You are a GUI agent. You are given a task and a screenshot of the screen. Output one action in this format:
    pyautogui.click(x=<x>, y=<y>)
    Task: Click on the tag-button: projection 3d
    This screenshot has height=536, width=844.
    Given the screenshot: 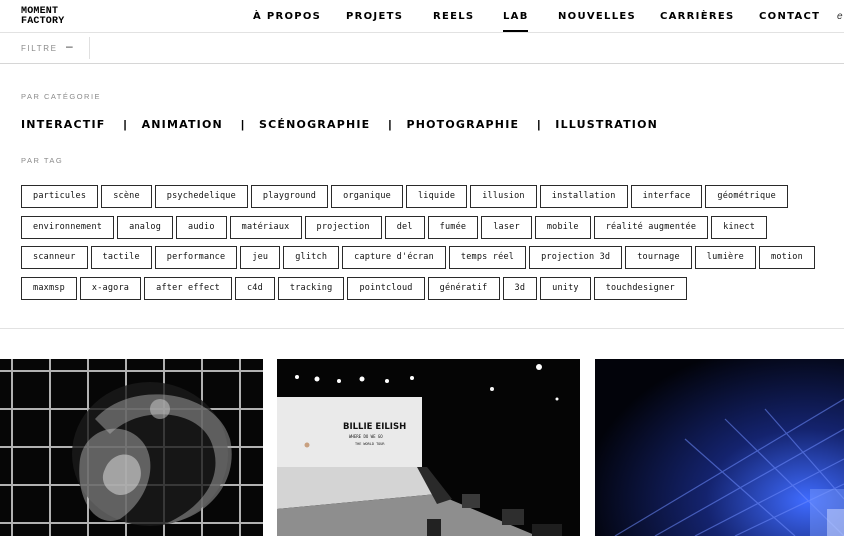 What is the action you would take?
    pyautogui.click(x=576, y=257)
    